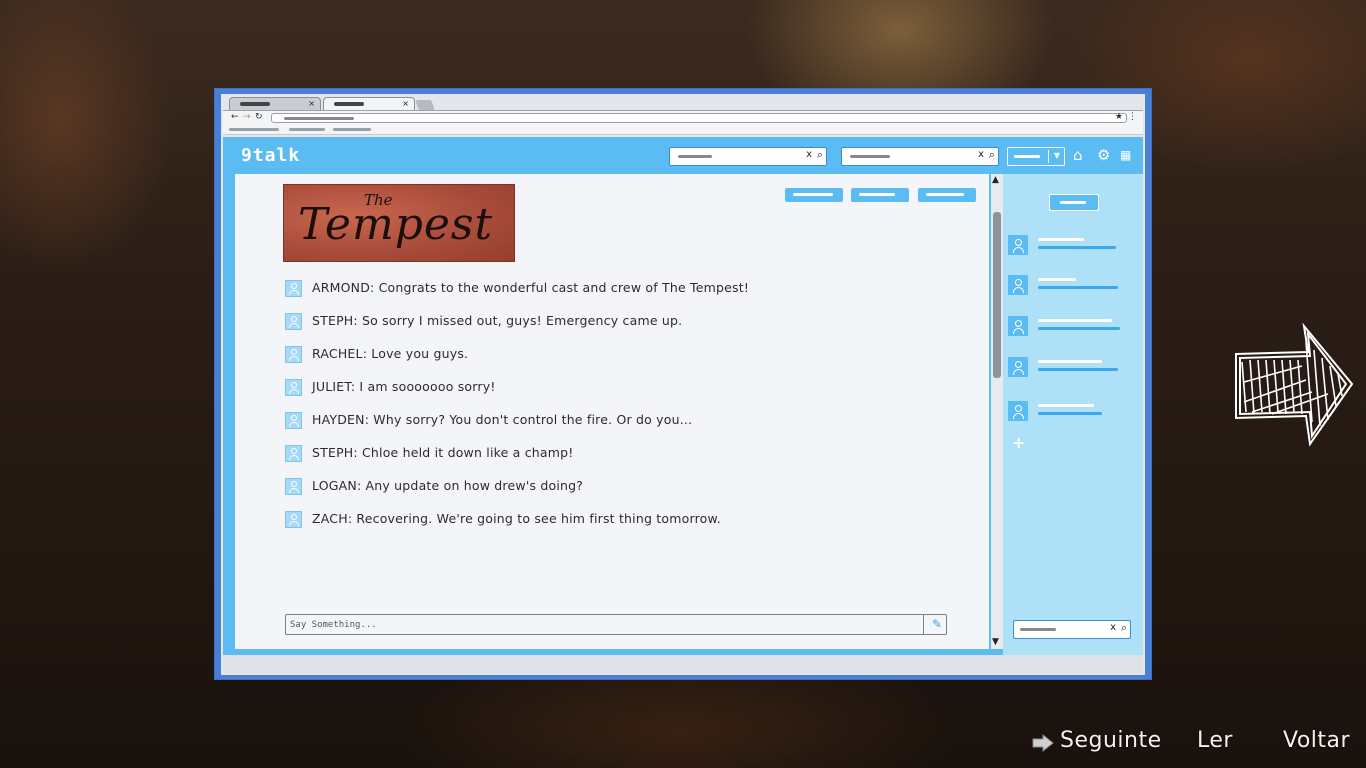 This screenshot has height=768, width=1366. I want to click on sidebar-button, so click(1074, 202).